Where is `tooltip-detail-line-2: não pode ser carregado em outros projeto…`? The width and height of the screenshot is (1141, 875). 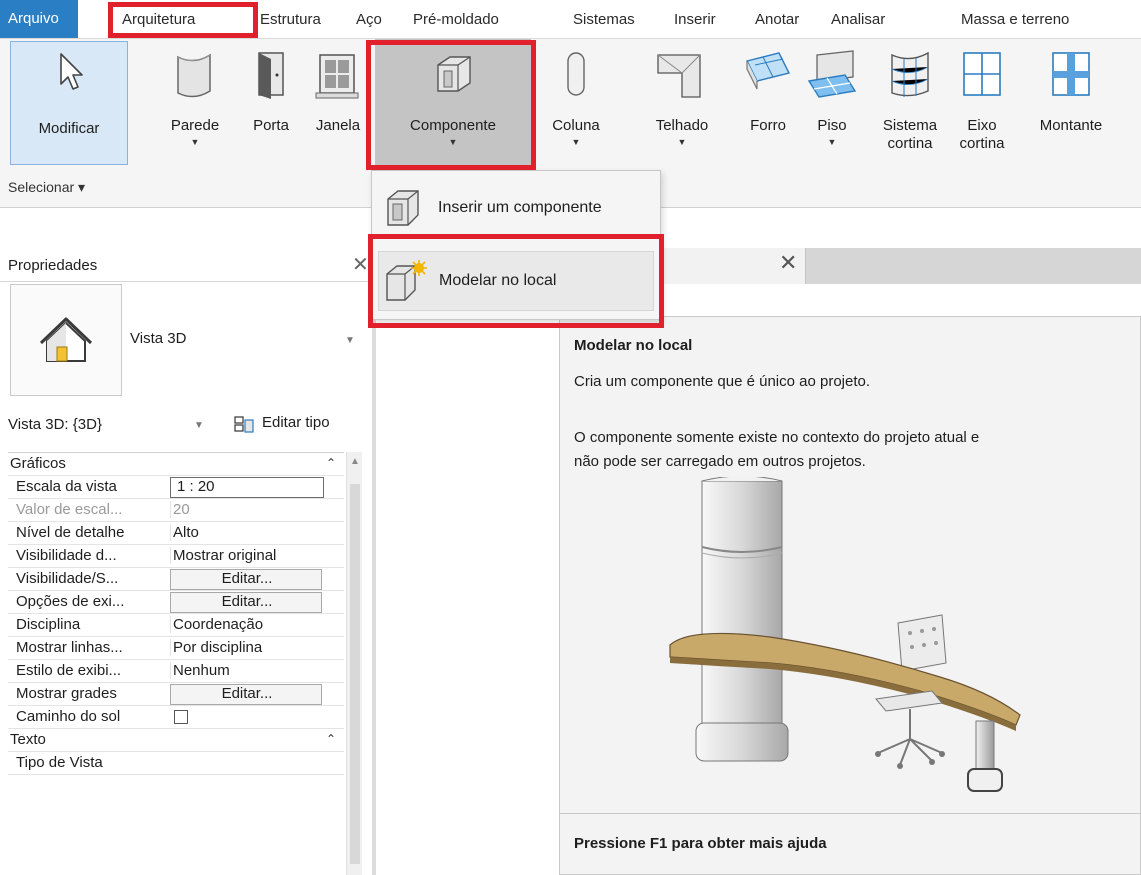
tooltip-detail-line-2: não pode ser carregado em outros projeto… is located at coordinates (720, 461).